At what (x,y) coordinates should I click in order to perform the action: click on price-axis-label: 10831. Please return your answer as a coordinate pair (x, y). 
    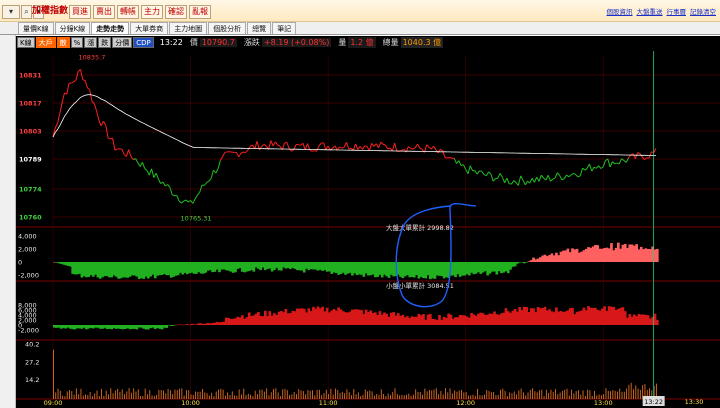
    Looking at the image, I should click on (30, 76).